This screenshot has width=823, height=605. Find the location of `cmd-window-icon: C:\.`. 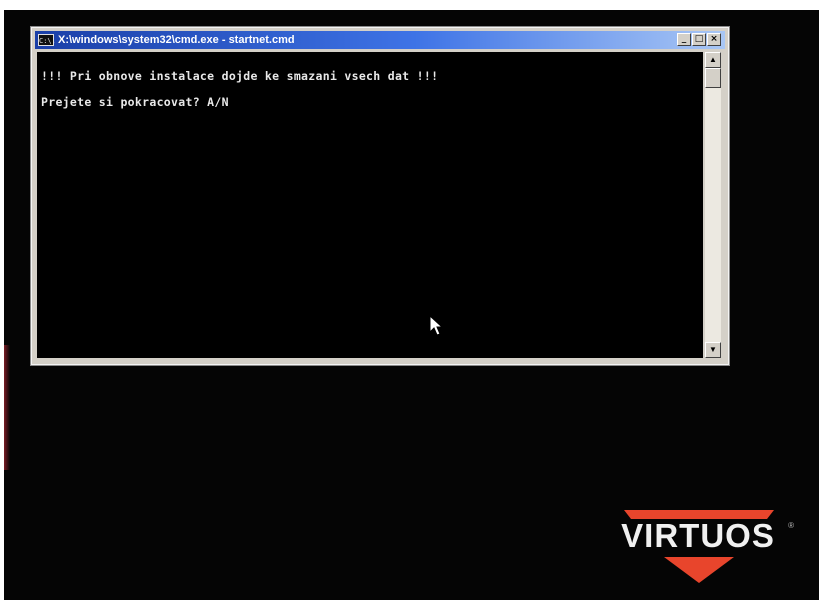

cmd-window-icon: C:\. is located at coordinates (47, 40).